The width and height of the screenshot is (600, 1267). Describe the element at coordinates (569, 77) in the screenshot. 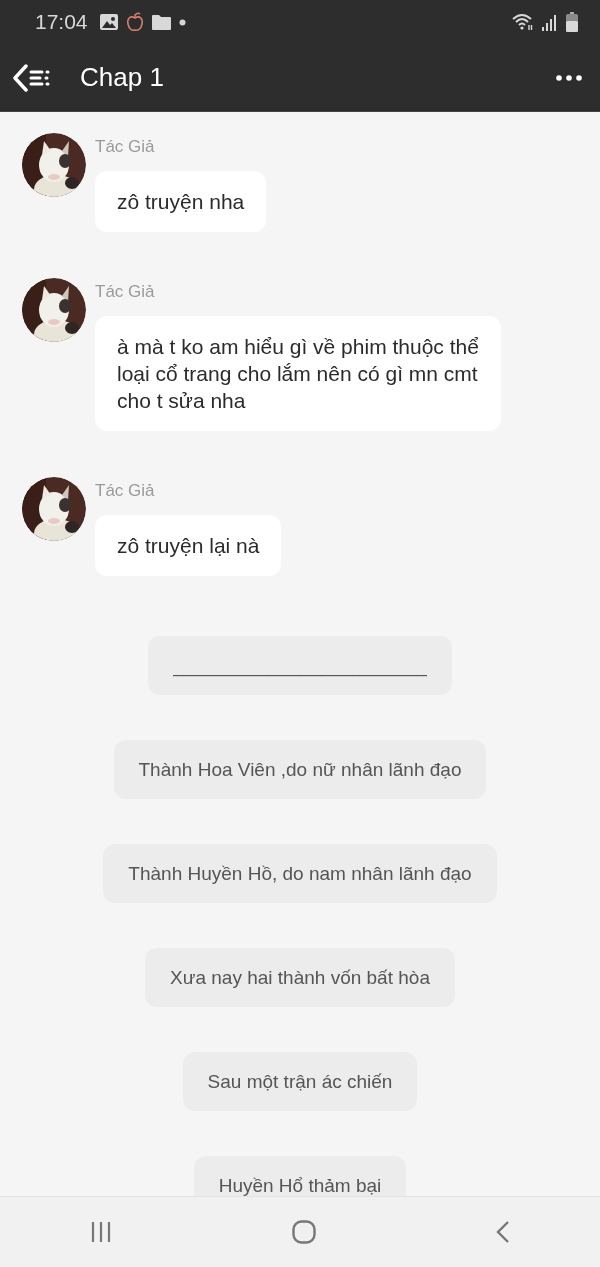

I see `more-icon` at that location.